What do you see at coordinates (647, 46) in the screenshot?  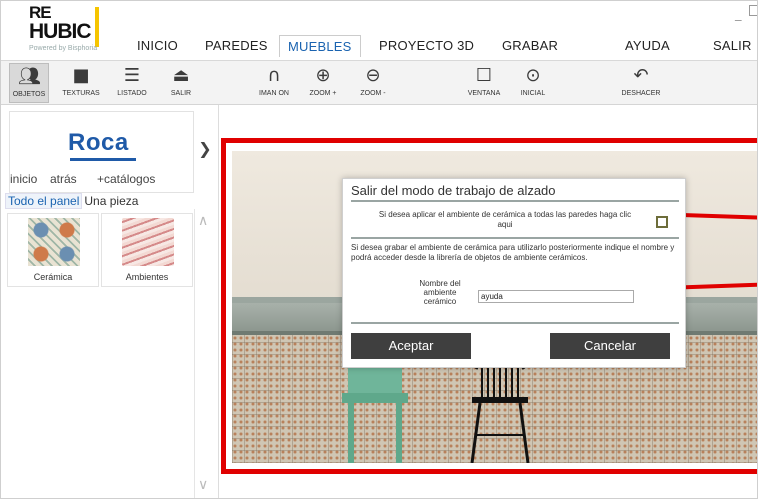 I see `menu-ayuda: AYUDA` at bounding box center [647, 46].